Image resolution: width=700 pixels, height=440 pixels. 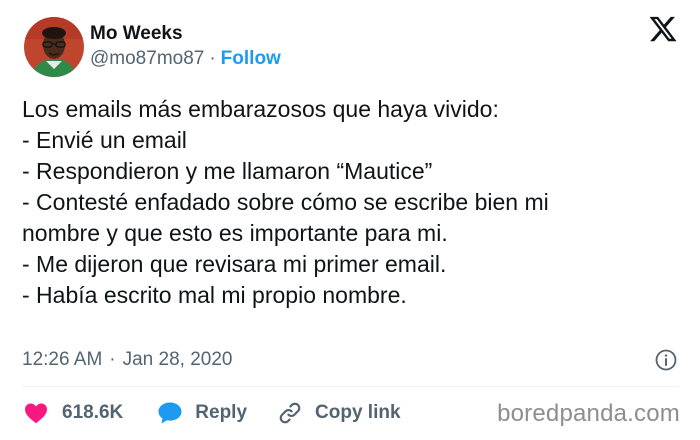 I want to click on x-logo-icon, so click(x=663, y=29).